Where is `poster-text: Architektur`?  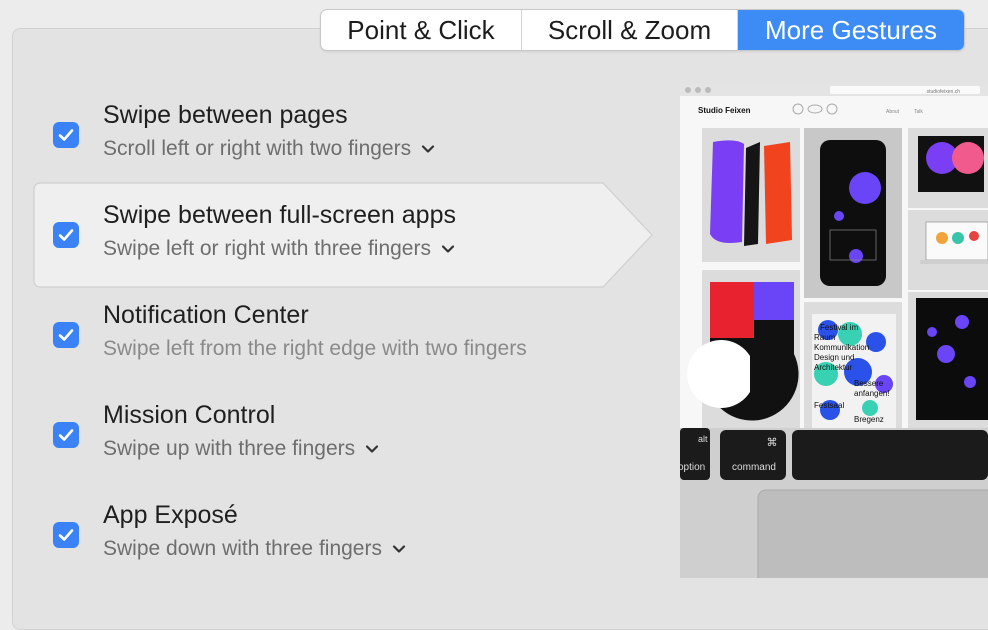
poster-text: Architektur is located at coordinates (833, 367).